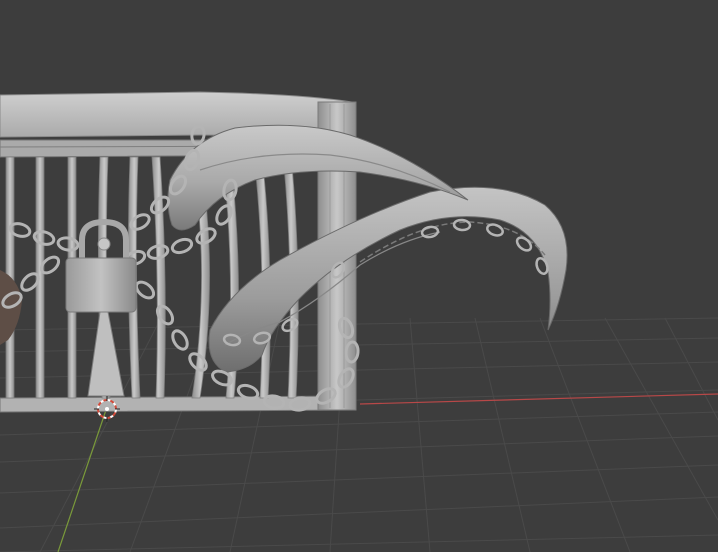 Image resolution: width=718 pixels, height=552 pixels. Describe the element at coordinates (104, 244) in the screenshot. I see `padlock-top-ball` at that location.